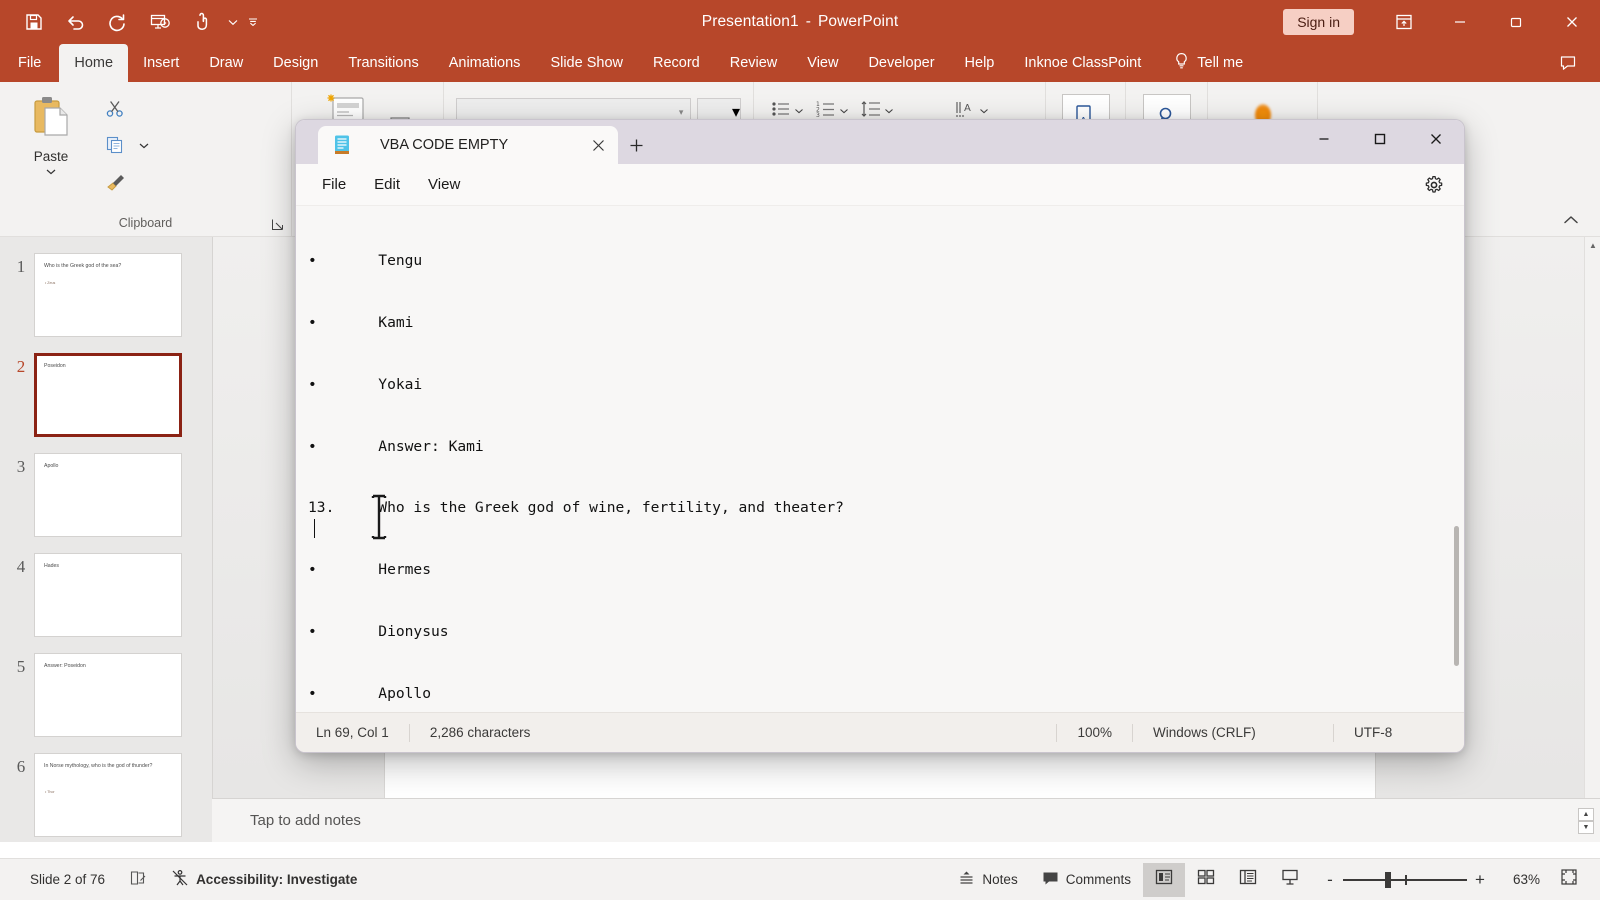 The width and height of the screenshot is (1600, 900). Describe the element at coordinates (980, 63) in the screenshot. I see `tab-help: Help` at that location.